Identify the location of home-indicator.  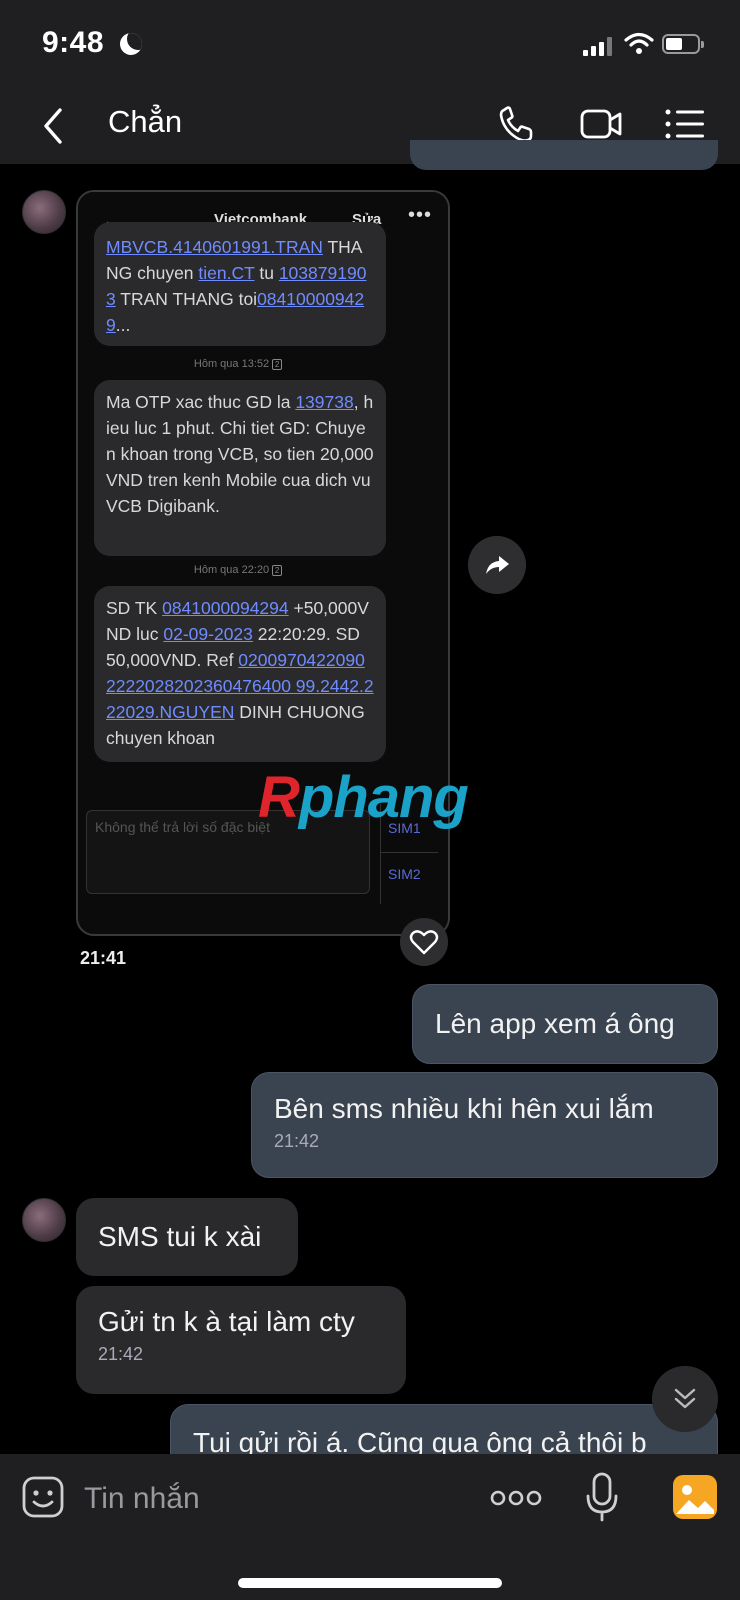
(370, 1583).